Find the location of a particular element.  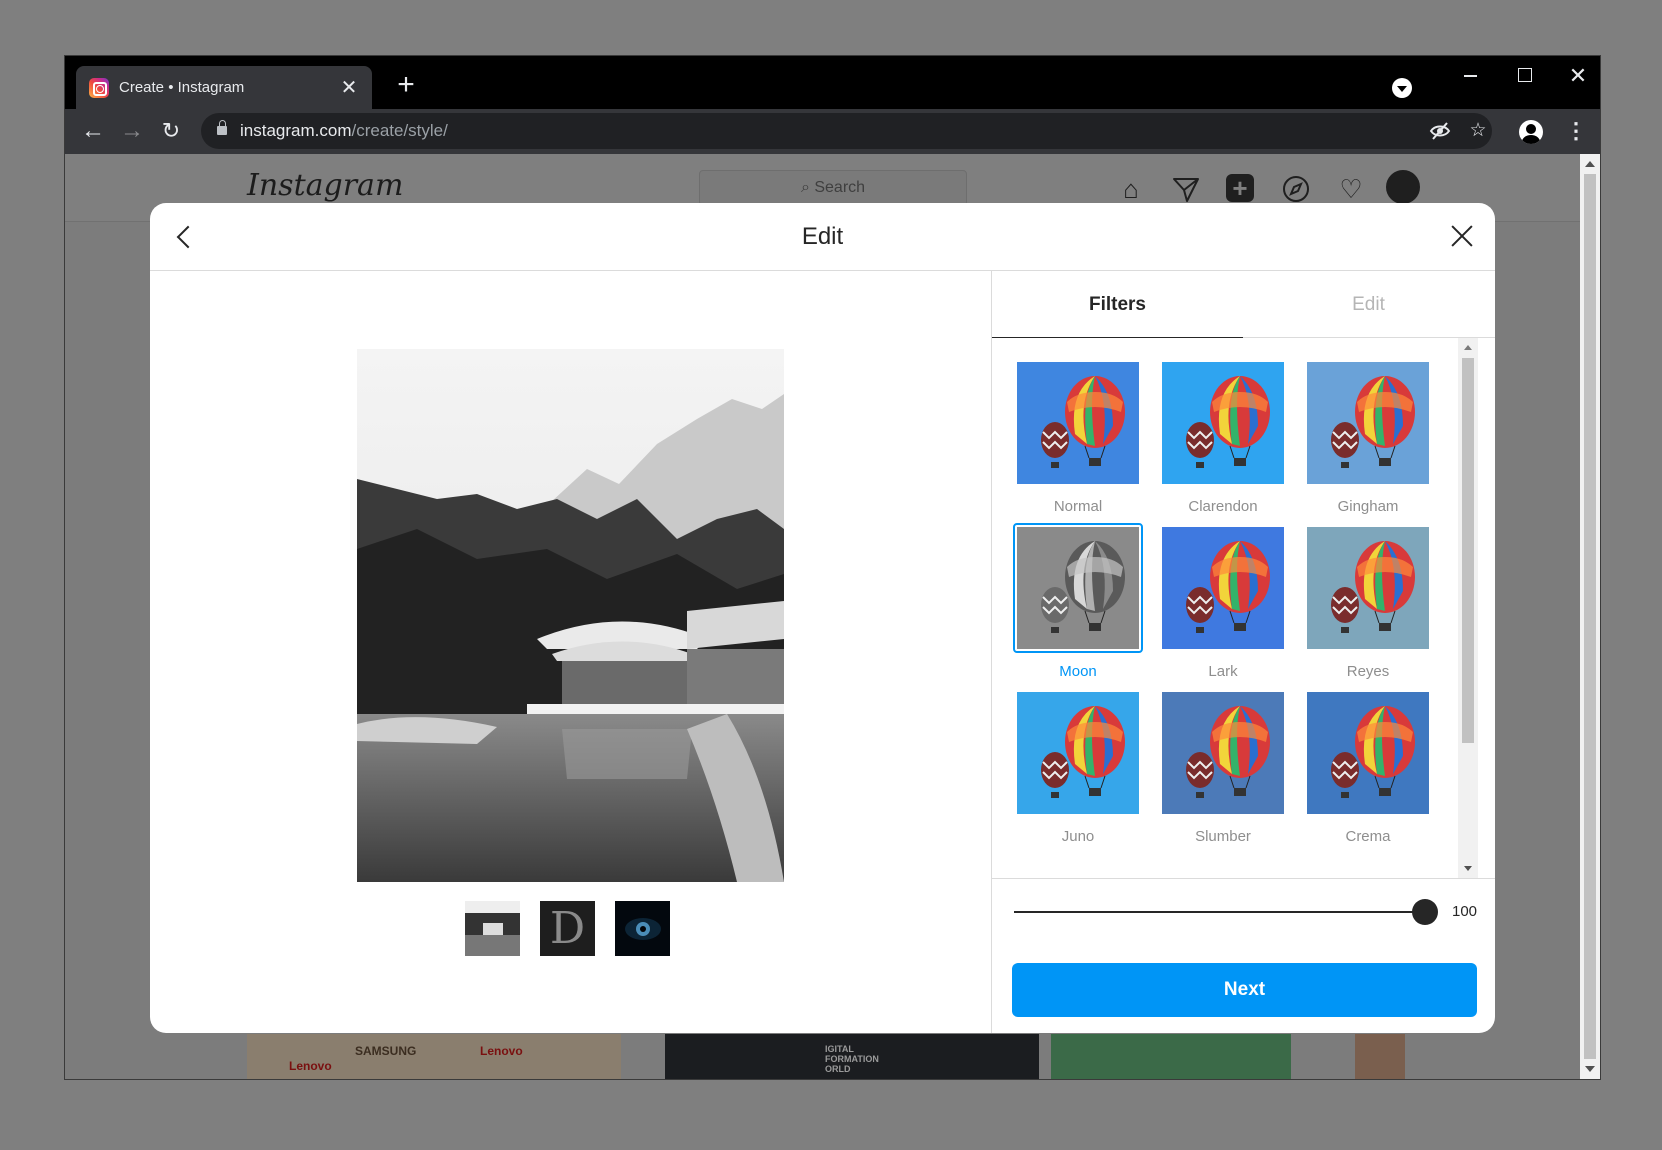

page-scrollbar is located at coordinates (1590, 616).